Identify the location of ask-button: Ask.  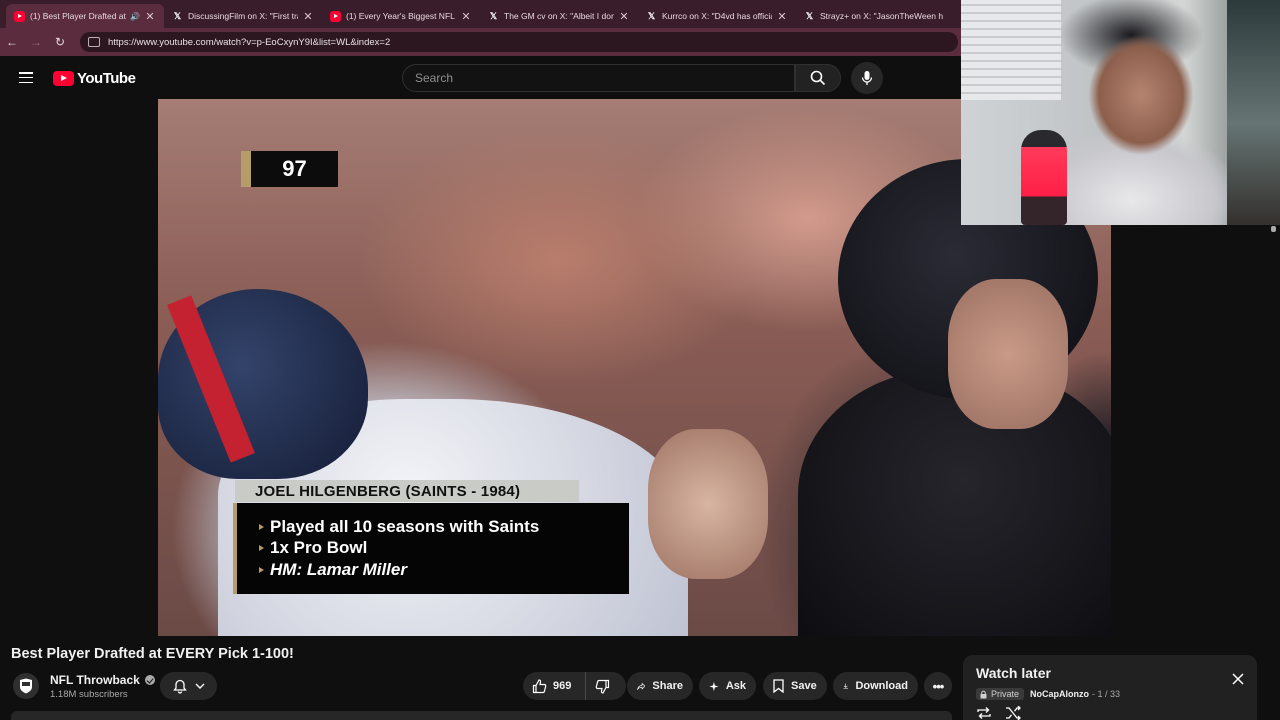
(727, 686).